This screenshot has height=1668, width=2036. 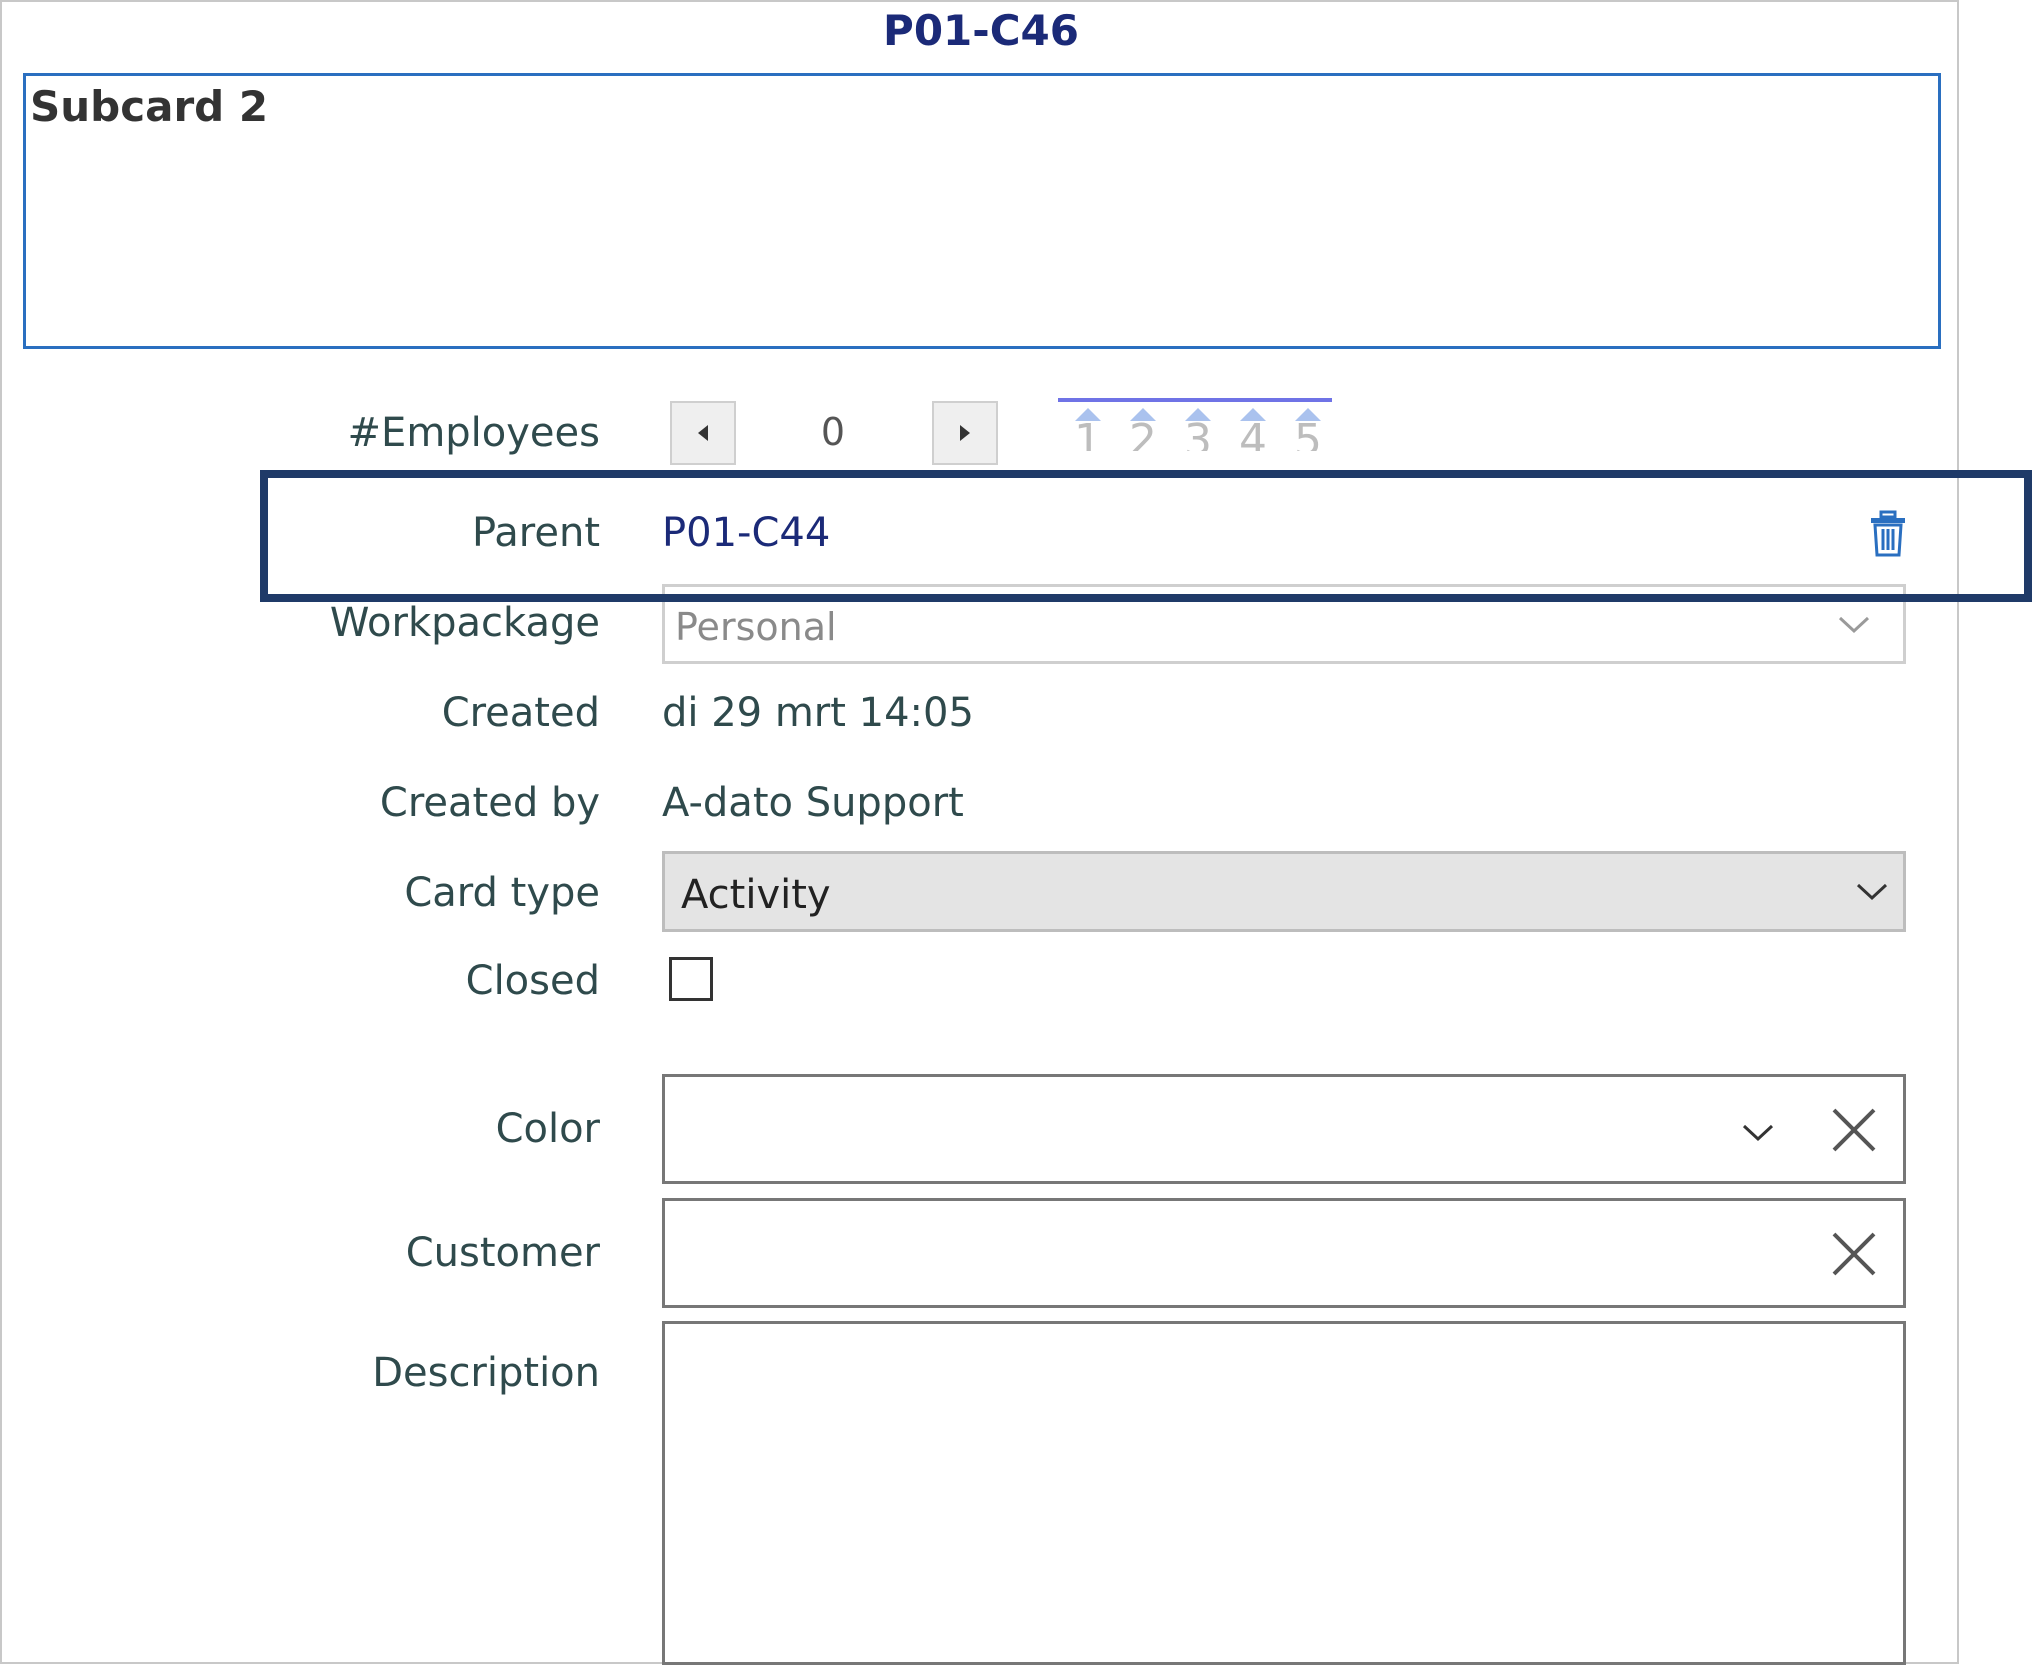 I want to click on color-select, so click(x=1284, y=1129).